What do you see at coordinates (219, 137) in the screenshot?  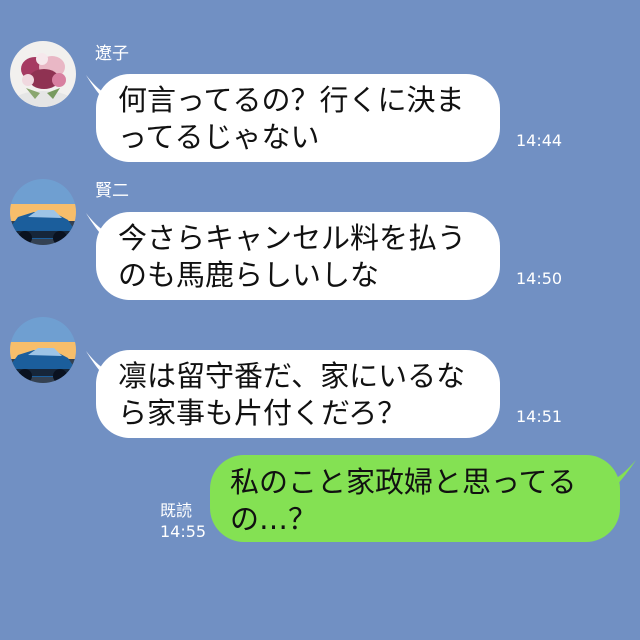 I see `message-line: ってるじゃない` at bounding box center [219, 137].